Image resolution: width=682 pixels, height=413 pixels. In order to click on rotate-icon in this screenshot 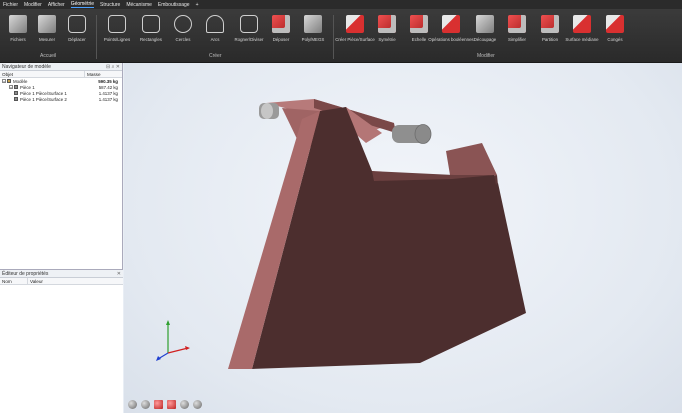, I will do `click(145, 404)`.